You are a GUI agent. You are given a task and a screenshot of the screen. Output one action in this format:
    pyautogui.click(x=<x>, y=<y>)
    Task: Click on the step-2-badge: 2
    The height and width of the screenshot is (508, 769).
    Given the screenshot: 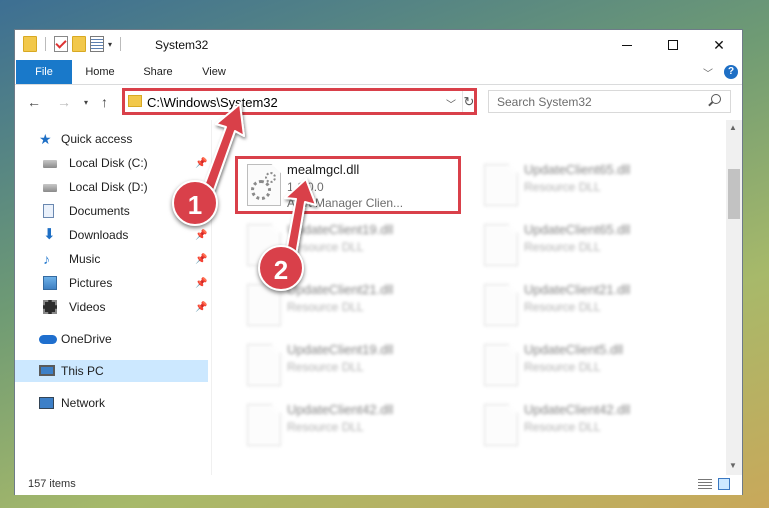 What is the action you would take?
    pyautogui.click(x=281, y=268)
    